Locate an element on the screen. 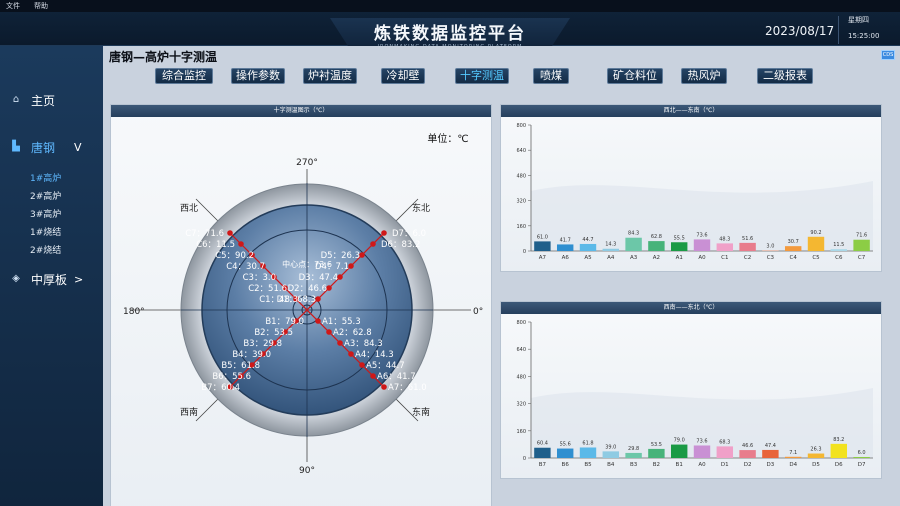  x-tick-label-D3: D3 is located at coordinates (771, 465).